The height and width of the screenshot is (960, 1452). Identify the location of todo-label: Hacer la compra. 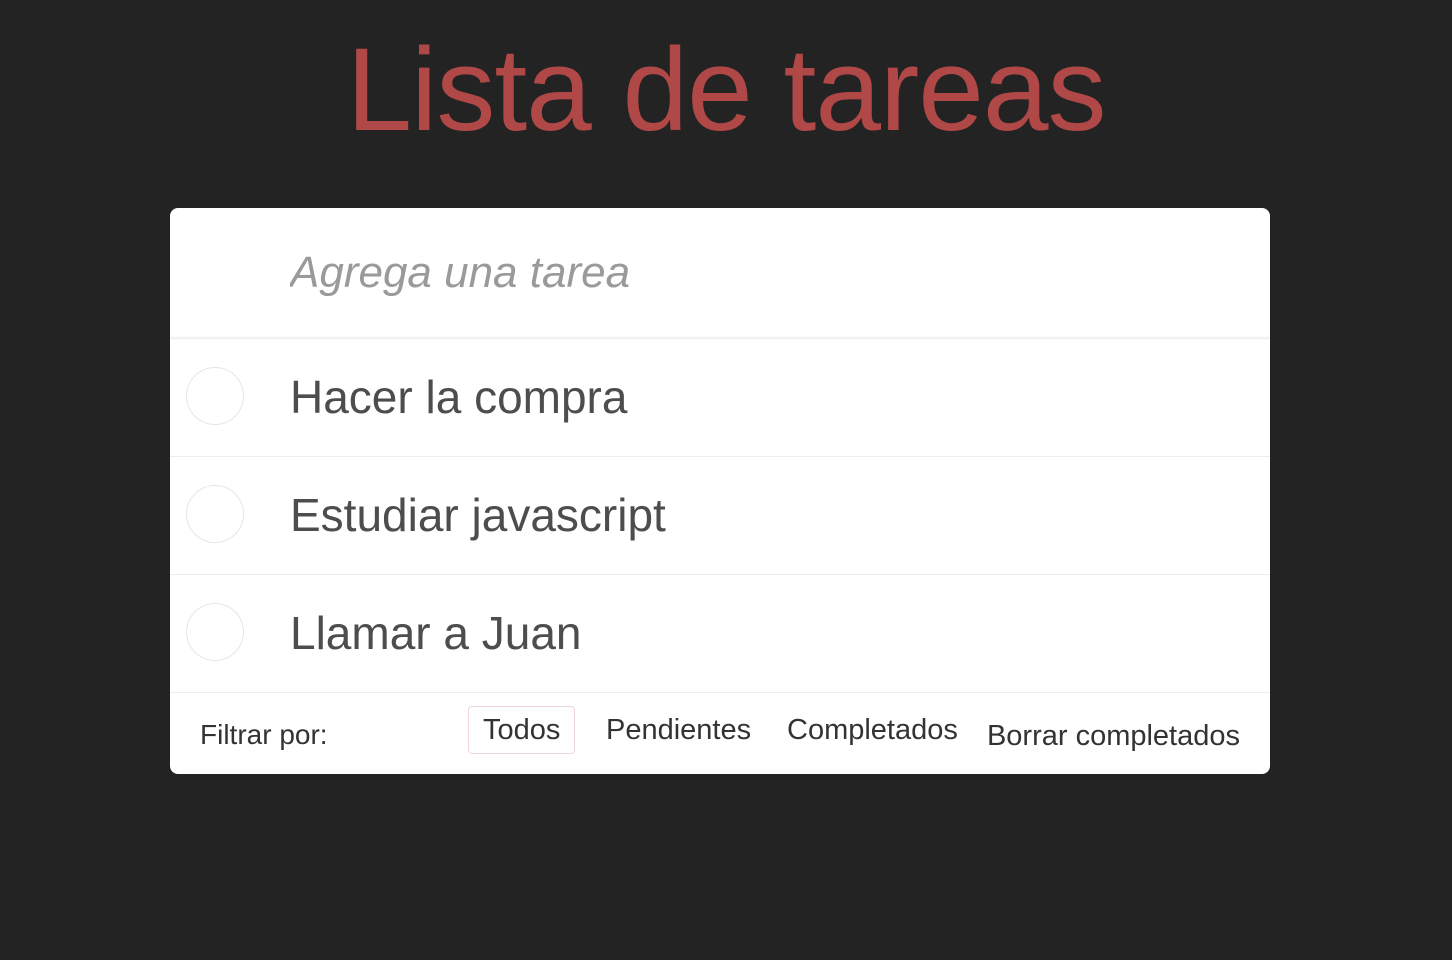
(458, 397).